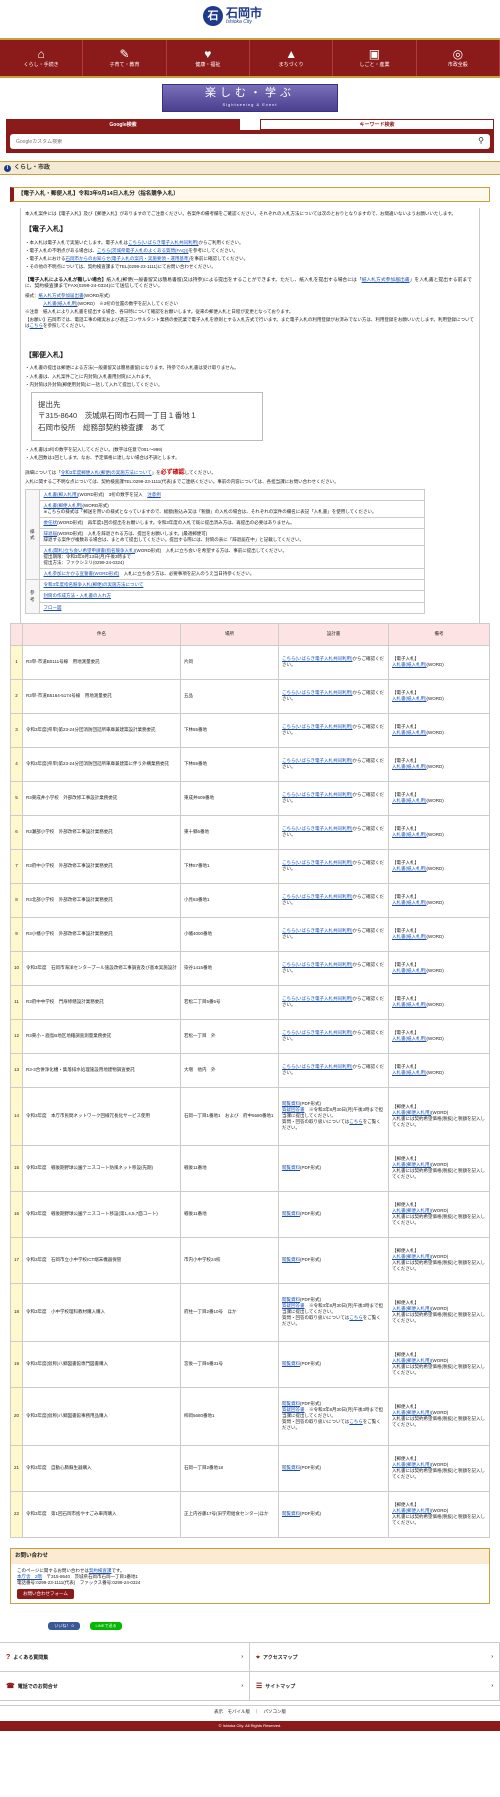 The image size is (500, 1797). What do you see at coordinates (375, 1686) in the screenshot?
I see `sitemap-link: ☰ サイトマップ ›` at bounding box center [375, 1686].